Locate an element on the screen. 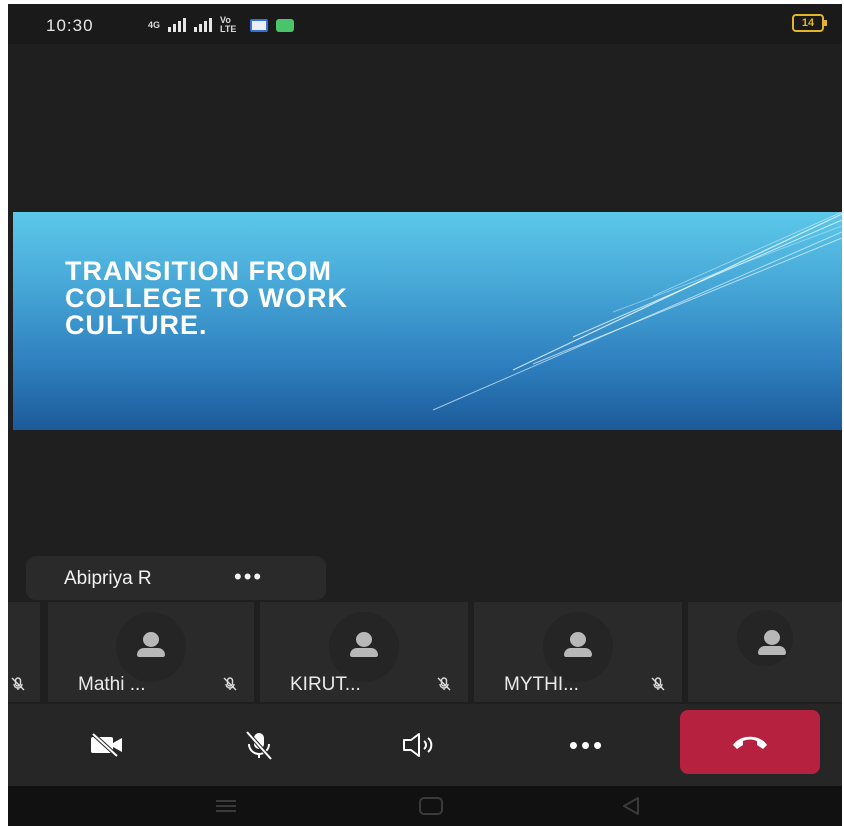  call-toolbar: ••• is located at coordinates (425, 745).